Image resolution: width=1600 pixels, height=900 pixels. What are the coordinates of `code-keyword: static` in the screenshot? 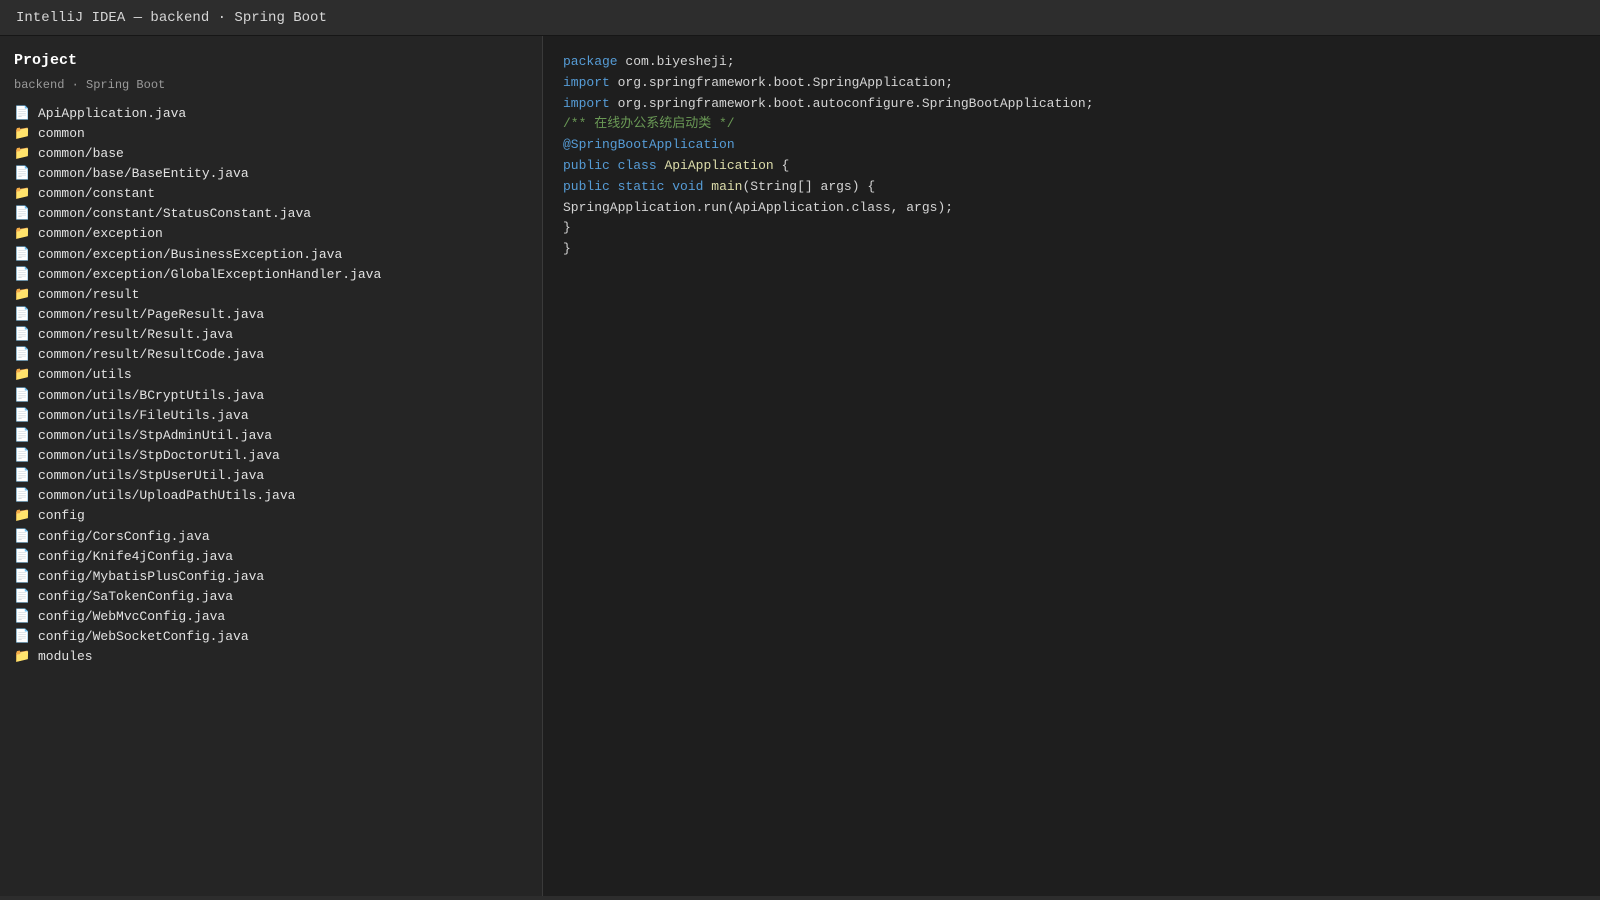 It's located at (641, 186).